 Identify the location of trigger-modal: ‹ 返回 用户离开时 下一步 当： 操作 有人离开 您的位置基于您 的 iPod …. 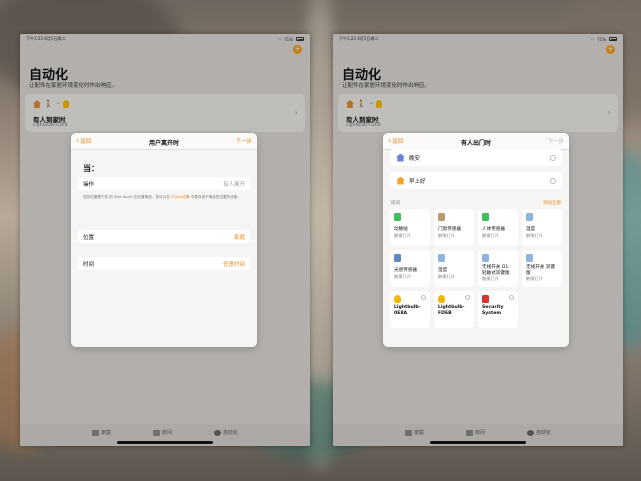
(164, 240).